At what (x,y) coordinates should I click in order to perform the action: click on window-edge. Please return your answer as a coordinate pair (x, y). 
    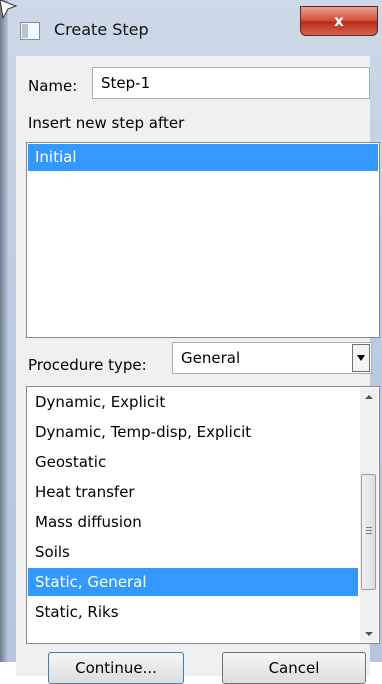
    Looking at the image, I should click on (4, 331).